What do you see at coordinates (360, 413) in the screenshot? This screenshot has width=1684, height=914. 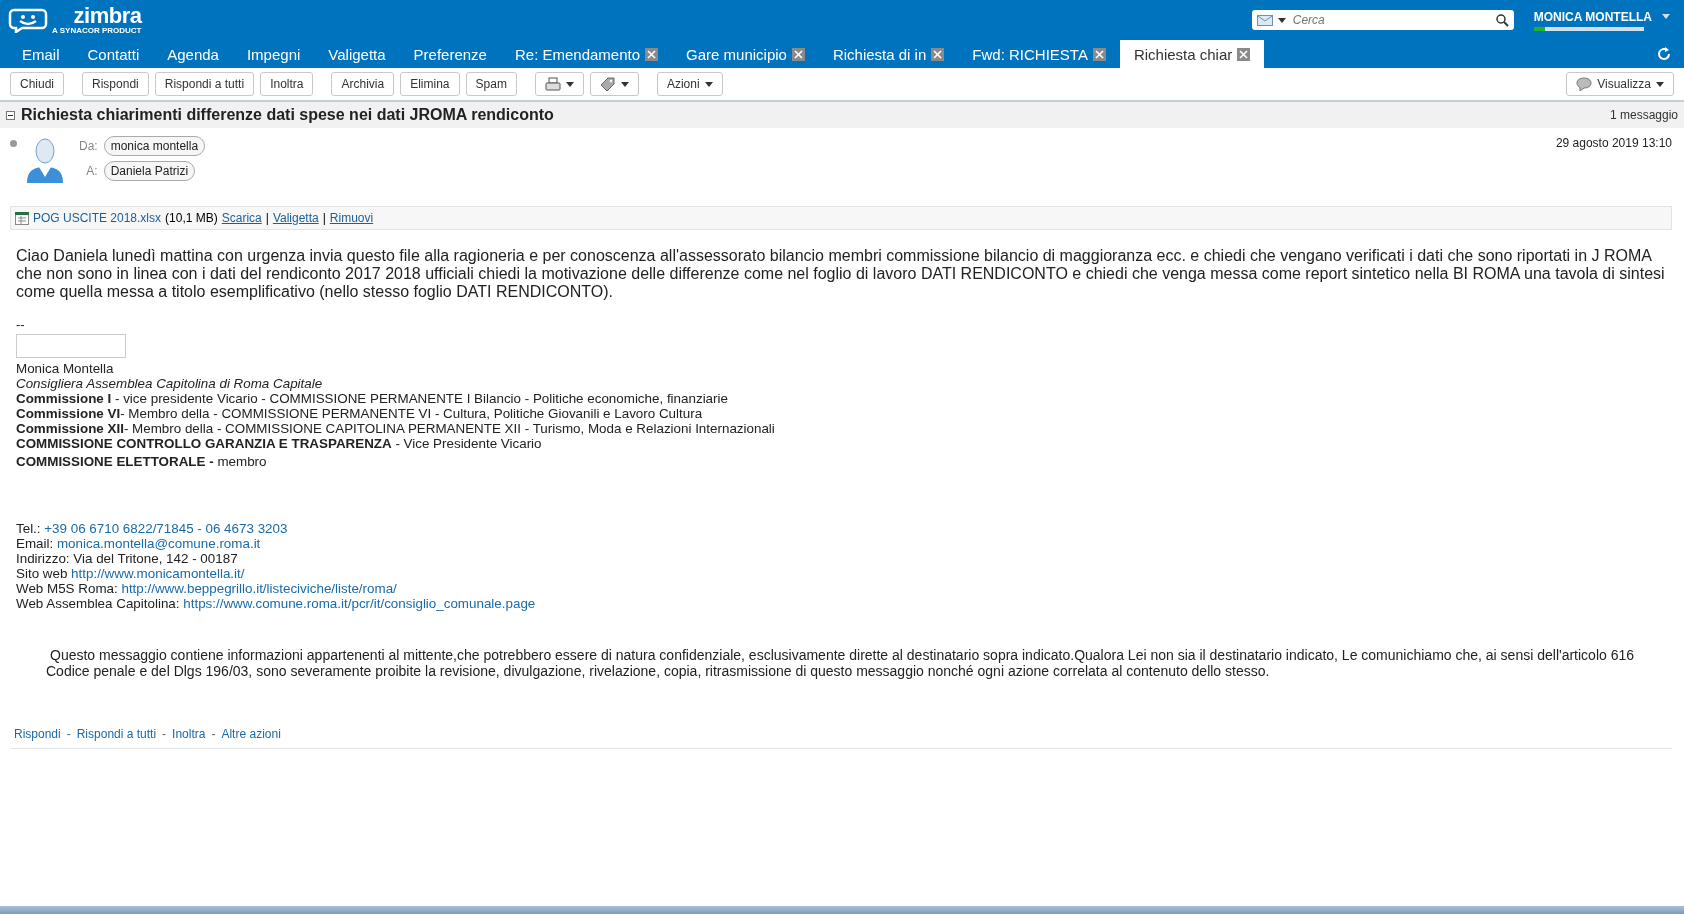 I see `commission-line: Commissione VI- Membro della - COMMISSIONE PERMANENTE VI - Cultura, Politiche Giovanili e Lavoro Cultura` at bounding box center [360, 413].